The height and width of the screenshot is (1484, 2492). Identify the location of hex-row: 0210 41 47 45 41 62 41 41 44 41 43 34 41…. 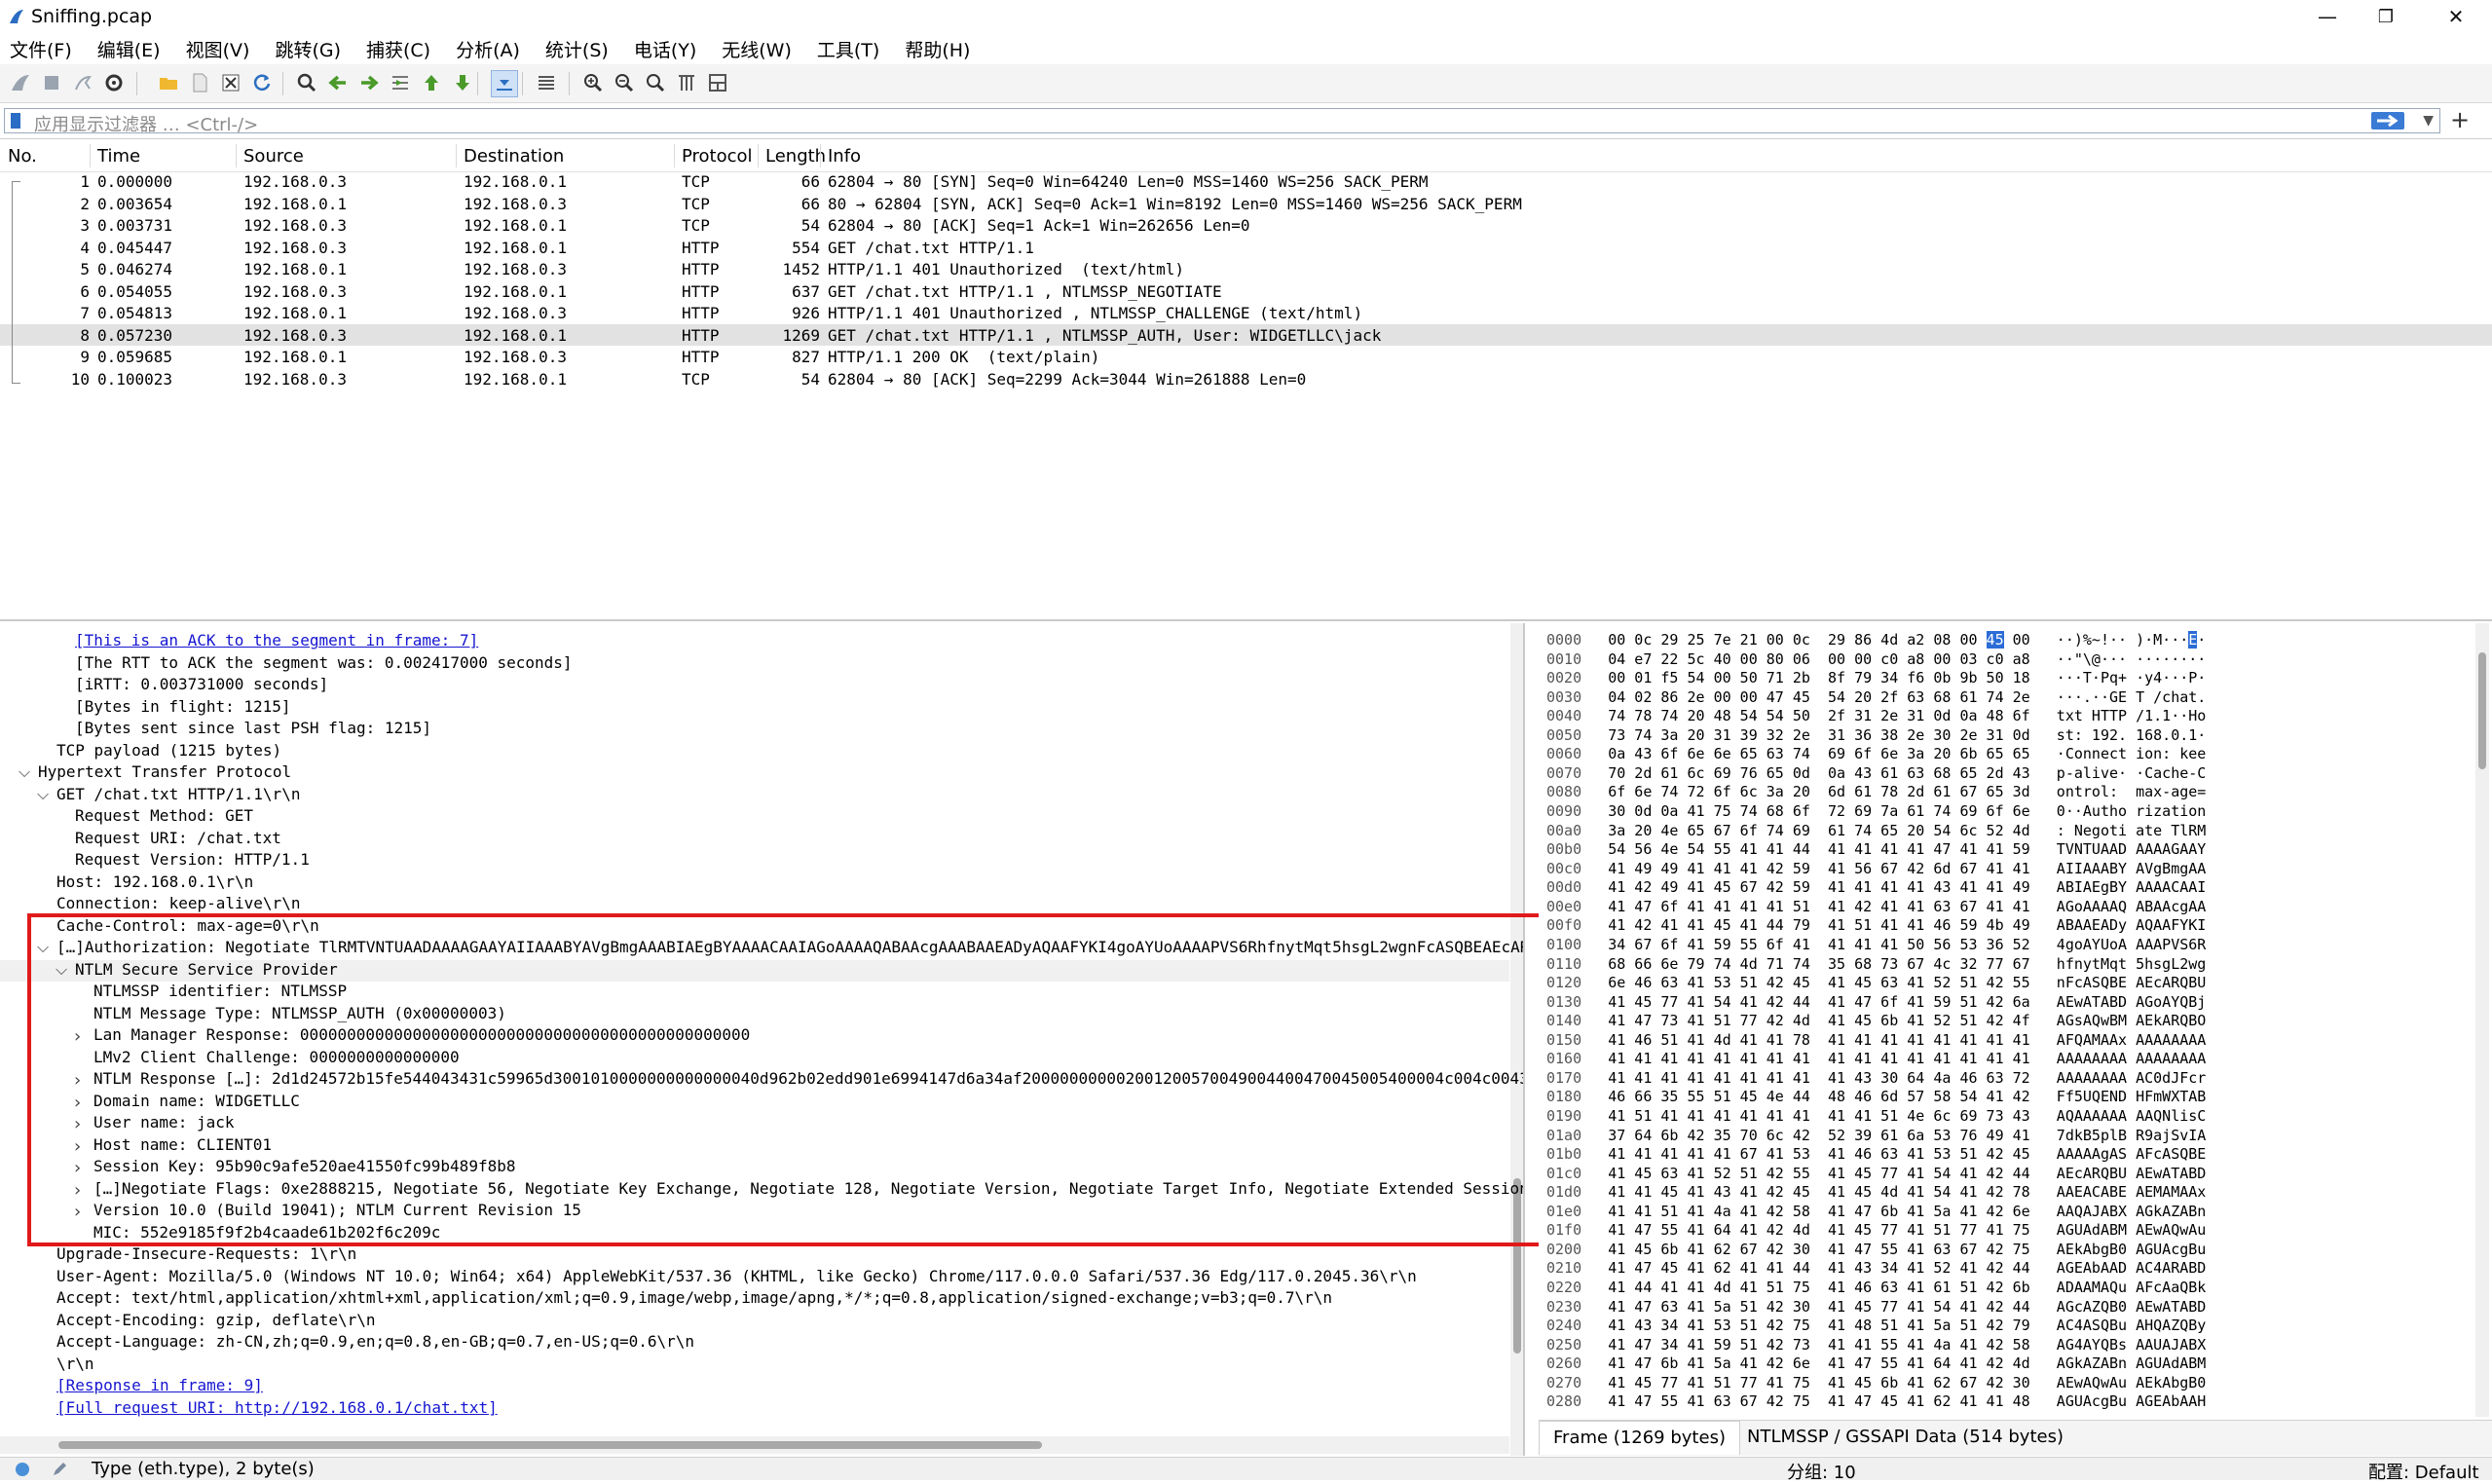
(1876, 1269).